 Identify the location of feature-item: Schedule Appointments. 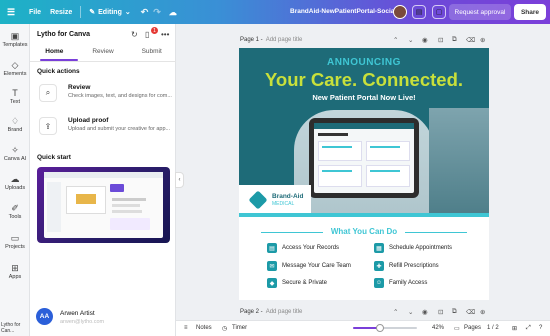
(421, 248).